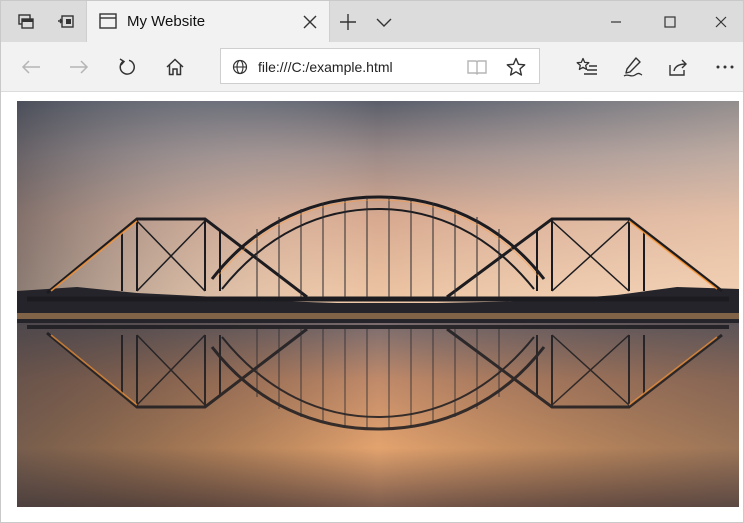 This screenshot has width=744, height=523. I want to click on chevron-down-icon, so click(384, 22).